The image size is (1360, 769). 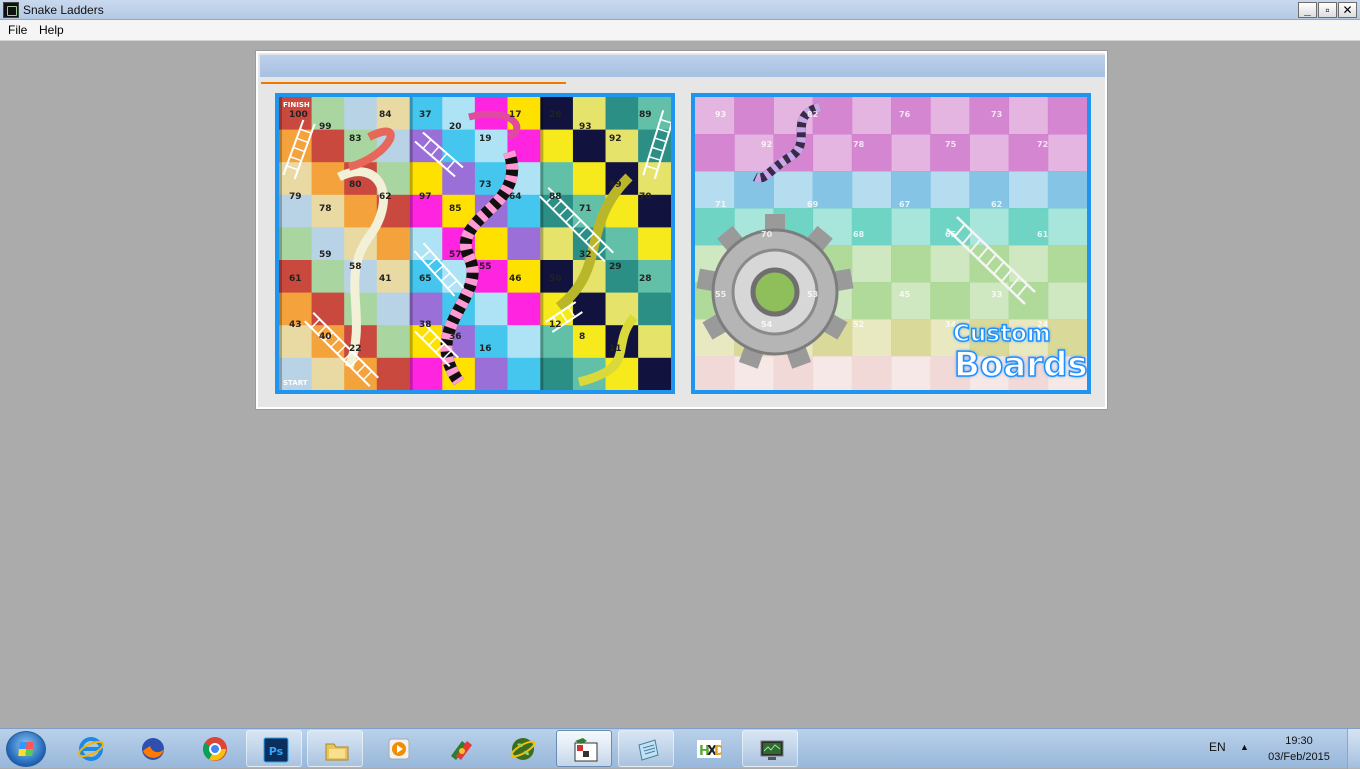 I want to click on custom-boards-label-line2: Boards, so click(x=1020, y=365).